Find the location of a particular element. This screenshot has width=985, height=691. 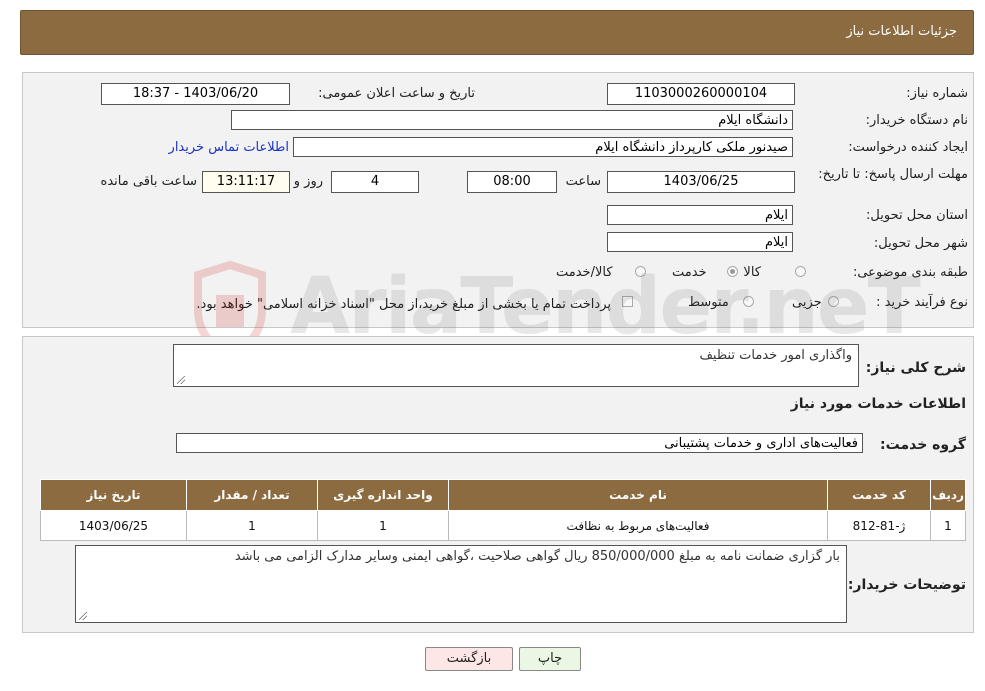

services-section-title: اطلاعات خدمات مورد نیاز is located at coordinates (878, 404).